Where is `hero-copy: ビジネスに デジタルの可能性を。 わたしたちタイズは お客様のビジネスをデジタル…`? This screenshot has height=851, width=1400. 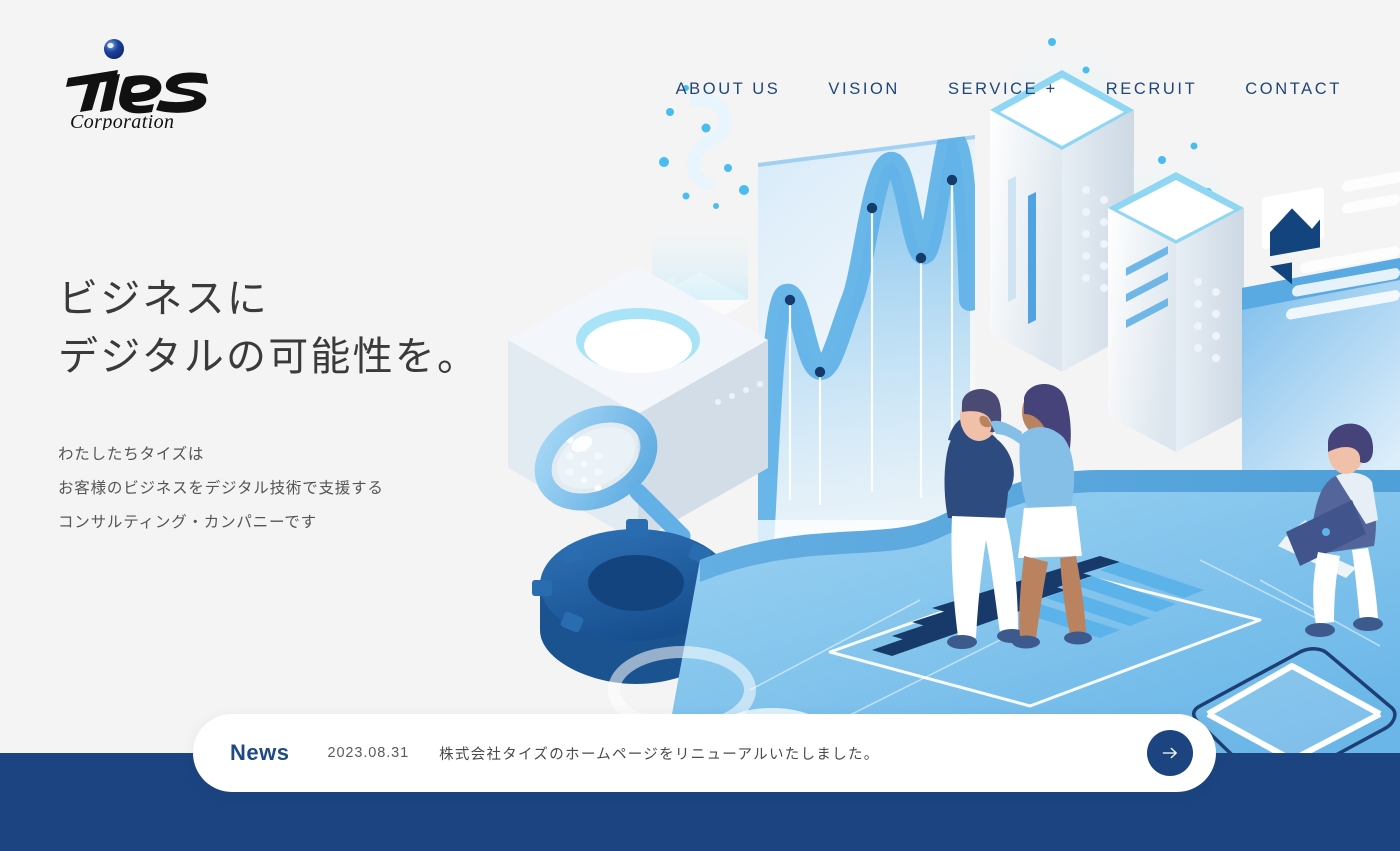
hero-copy: ビジネスに デジタルの可能性を。 わたしたちタイズは お客様のビジネスをデジタル… is located at coordinates (293, 405).